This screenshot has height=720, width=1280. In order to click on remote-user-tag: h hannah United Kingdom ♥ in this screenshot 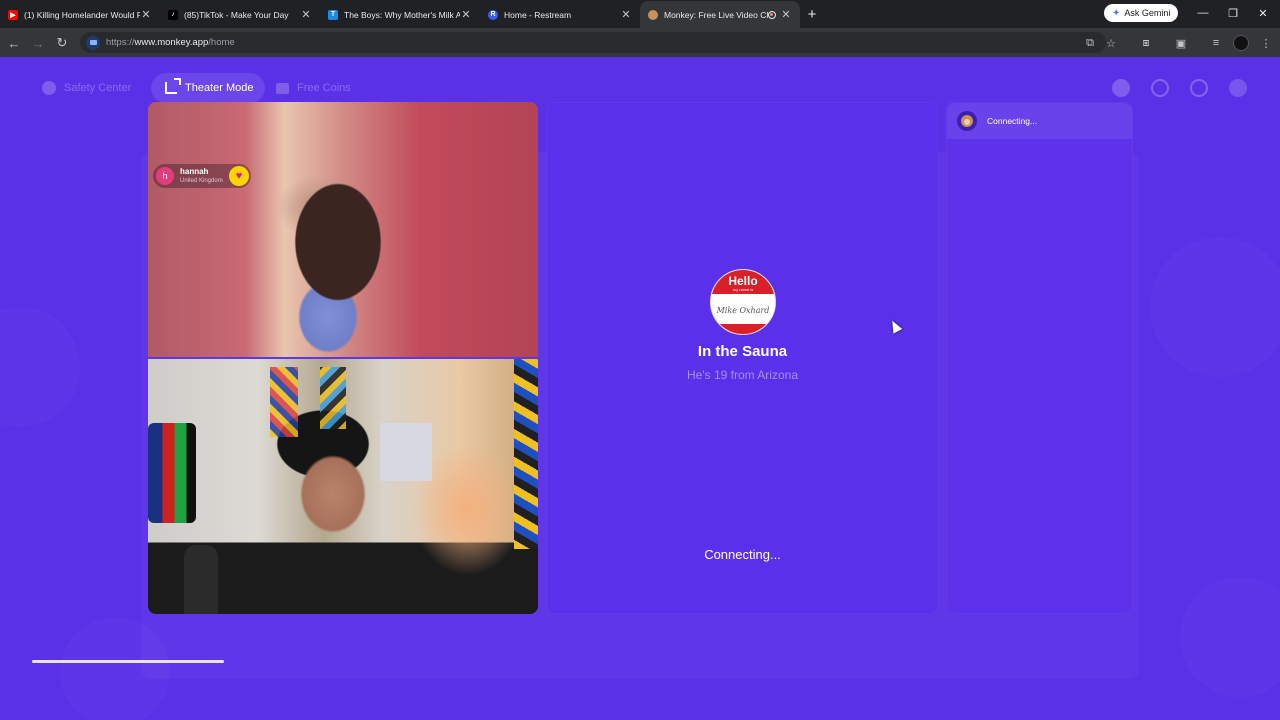, I will do `click(202, 176)`.